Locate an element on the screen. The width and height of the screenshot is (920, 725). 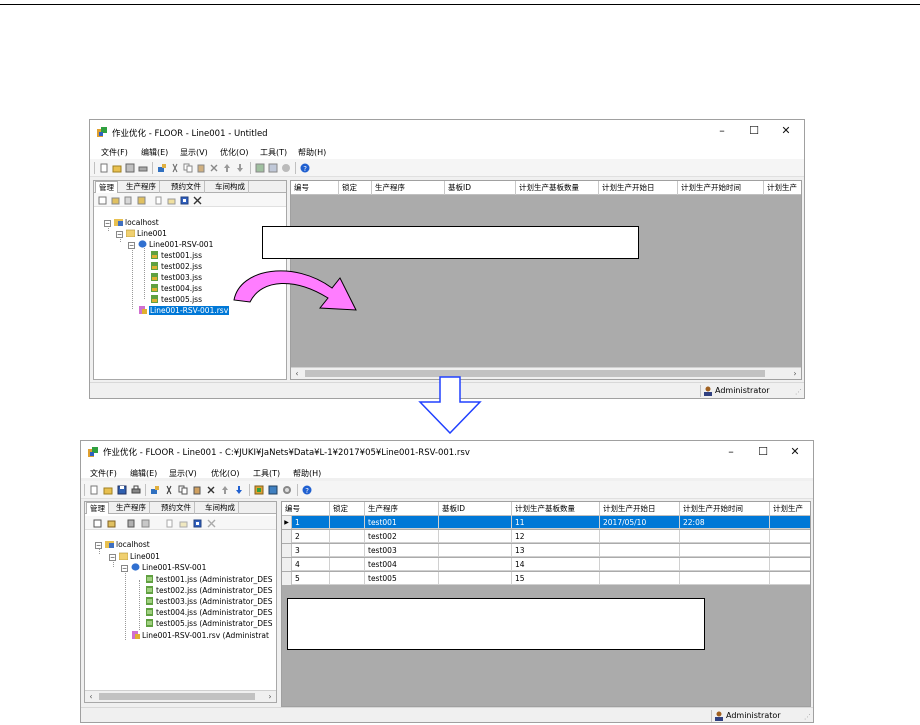
tree-node-file: test002.jss (Administrator_DES is located at coordinates (208, 590).